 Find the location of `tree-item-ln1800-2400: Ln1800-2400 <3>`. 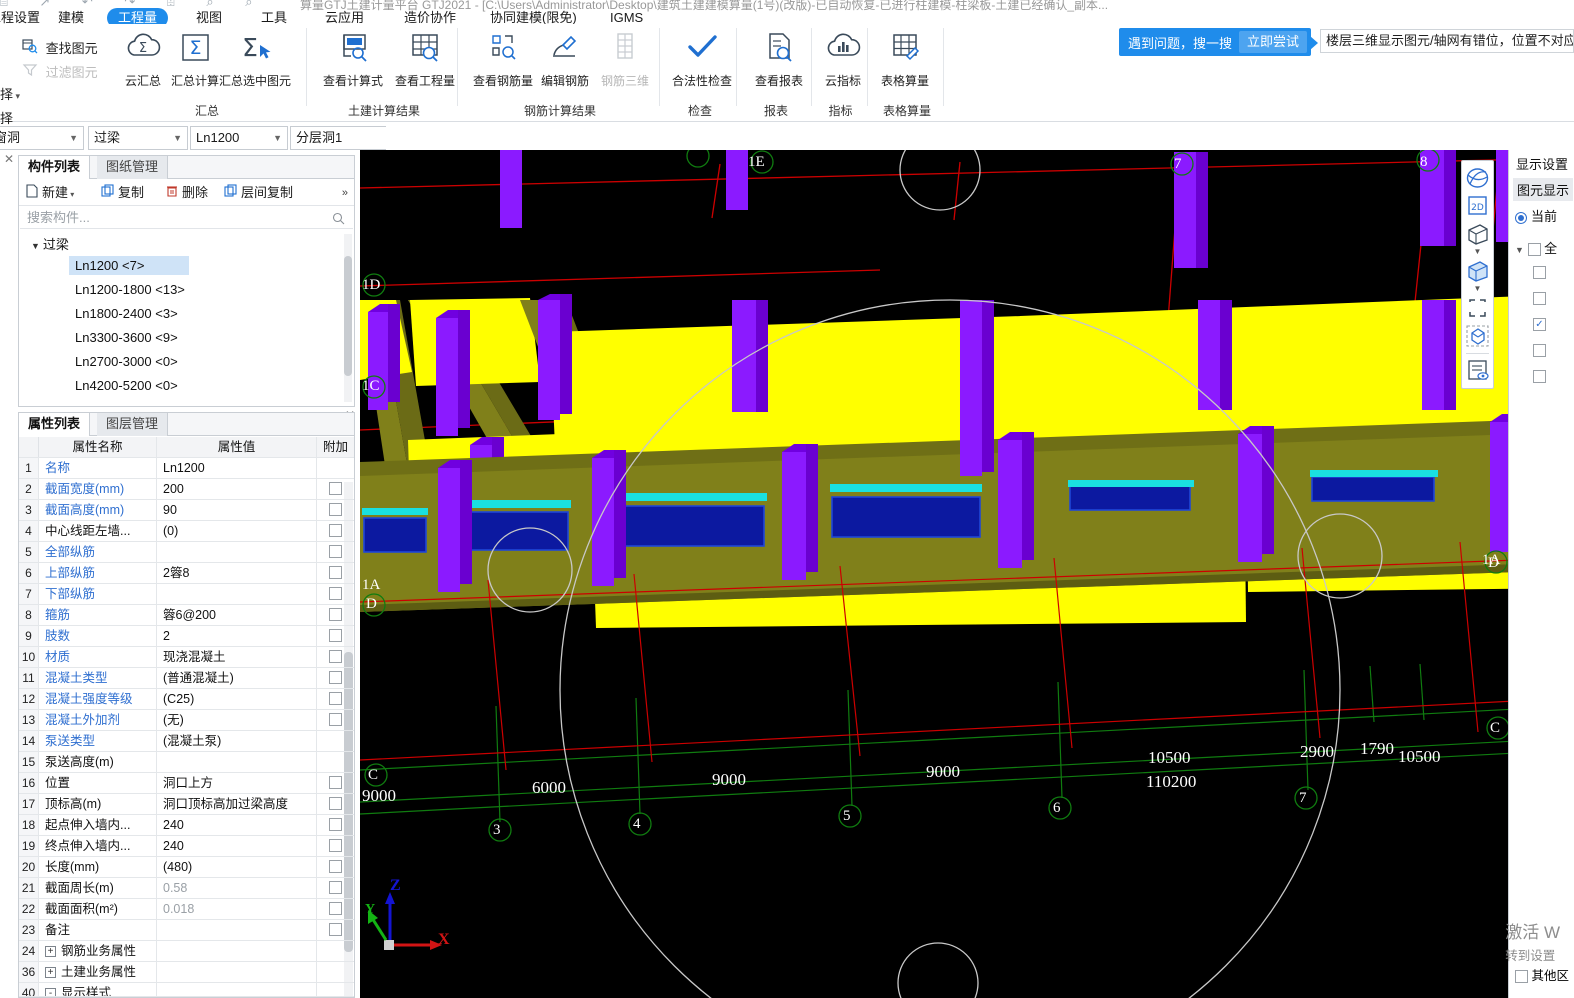

tree-item-ln1800-2400: Ln1800-2400 <3> is located at coordinates (126, 313).